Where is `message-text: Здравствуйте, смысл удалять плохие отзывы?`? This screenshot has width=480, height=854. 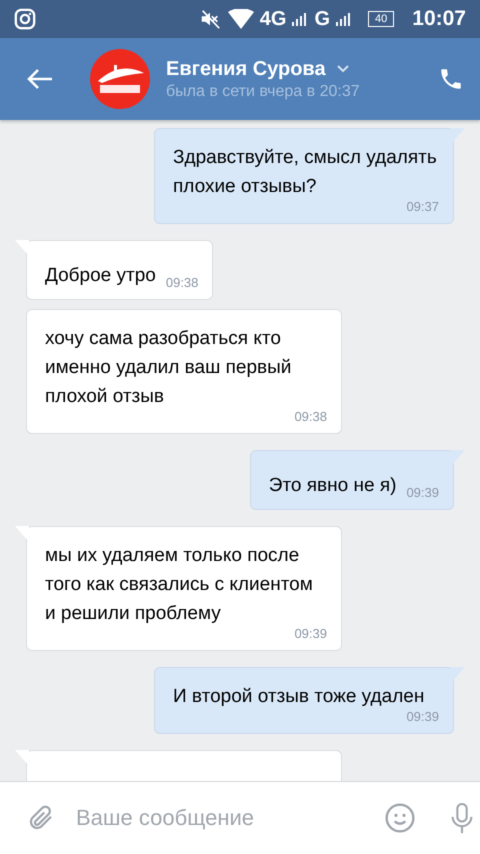 message-text: Здравствуйте, смысл удалять плохие отзывы? is located at coordinates (305, 172).